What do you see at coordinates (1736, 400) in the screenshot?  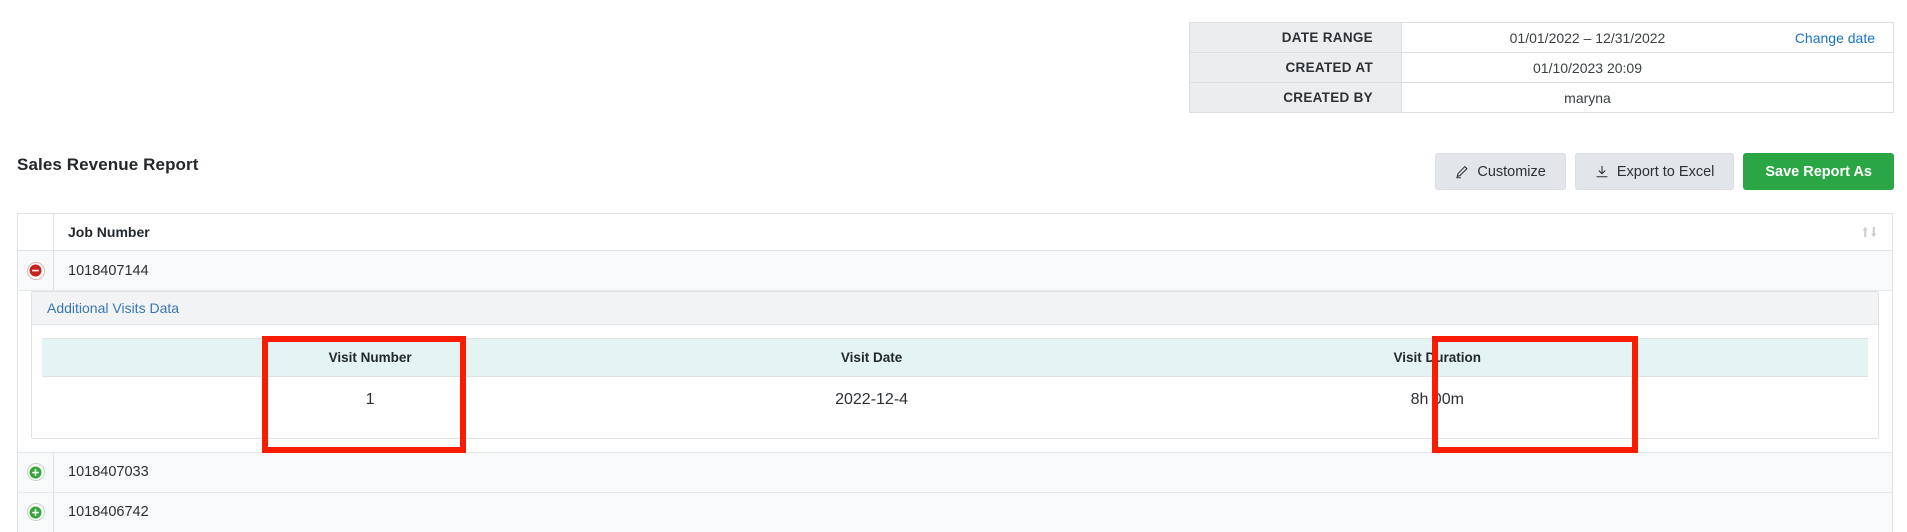 I see `visits-cell-tail` at bounding box center [1736, 400].